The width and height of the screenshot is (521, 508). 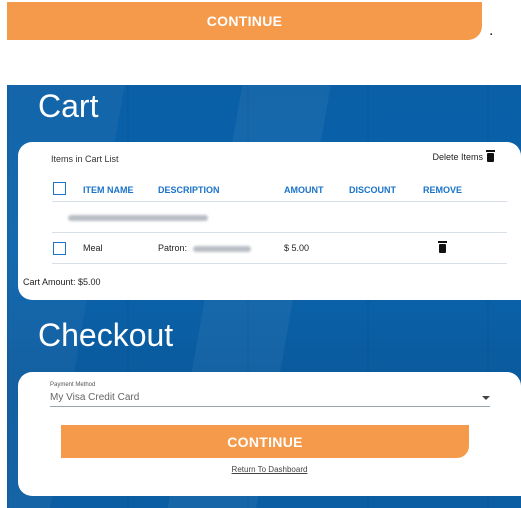 What do you see at coordinates (297, 248) in the screenshot?
I see `item-amount: $ 5.00` at bounding box center [297, 248].